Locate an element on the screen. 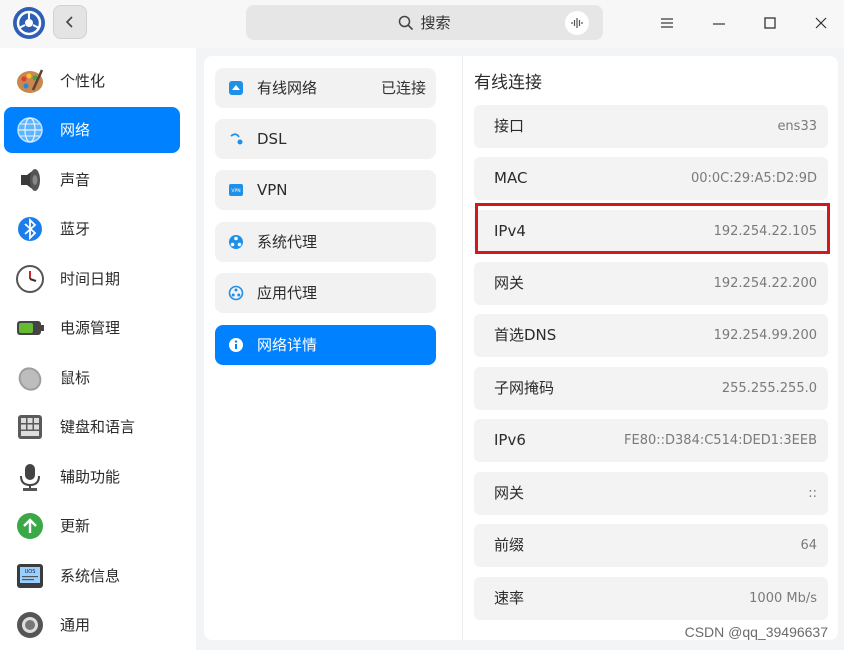  sidebar-item-label: 网络 is located at coordinates (75, 130).